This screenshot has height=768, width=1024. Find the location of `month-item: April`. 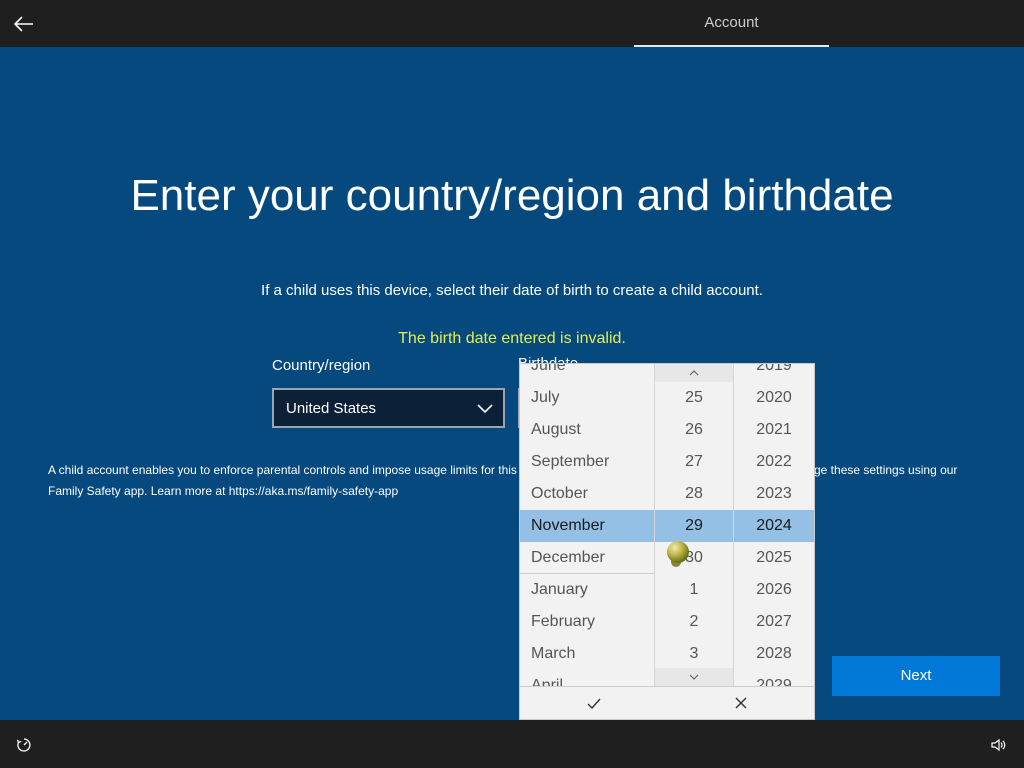

month-item: April is located at coordinates (587, 678).